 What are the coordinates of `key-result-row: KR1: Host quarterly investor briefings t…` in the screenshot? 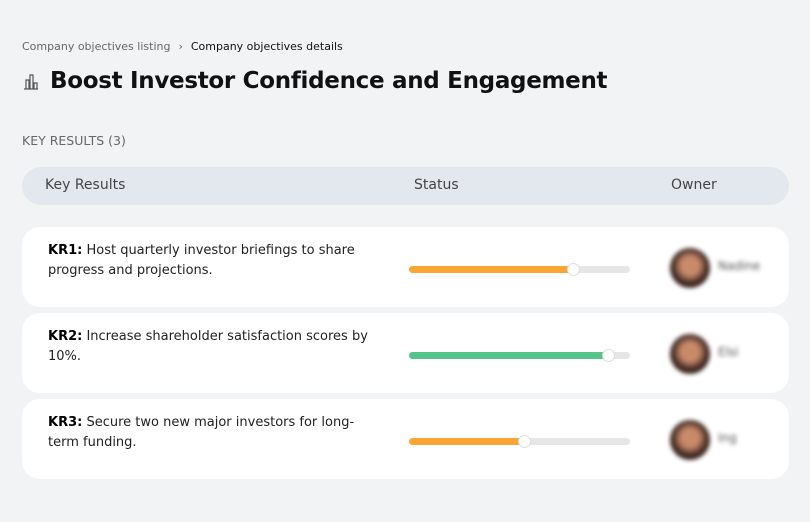 It's located at (405, 267).